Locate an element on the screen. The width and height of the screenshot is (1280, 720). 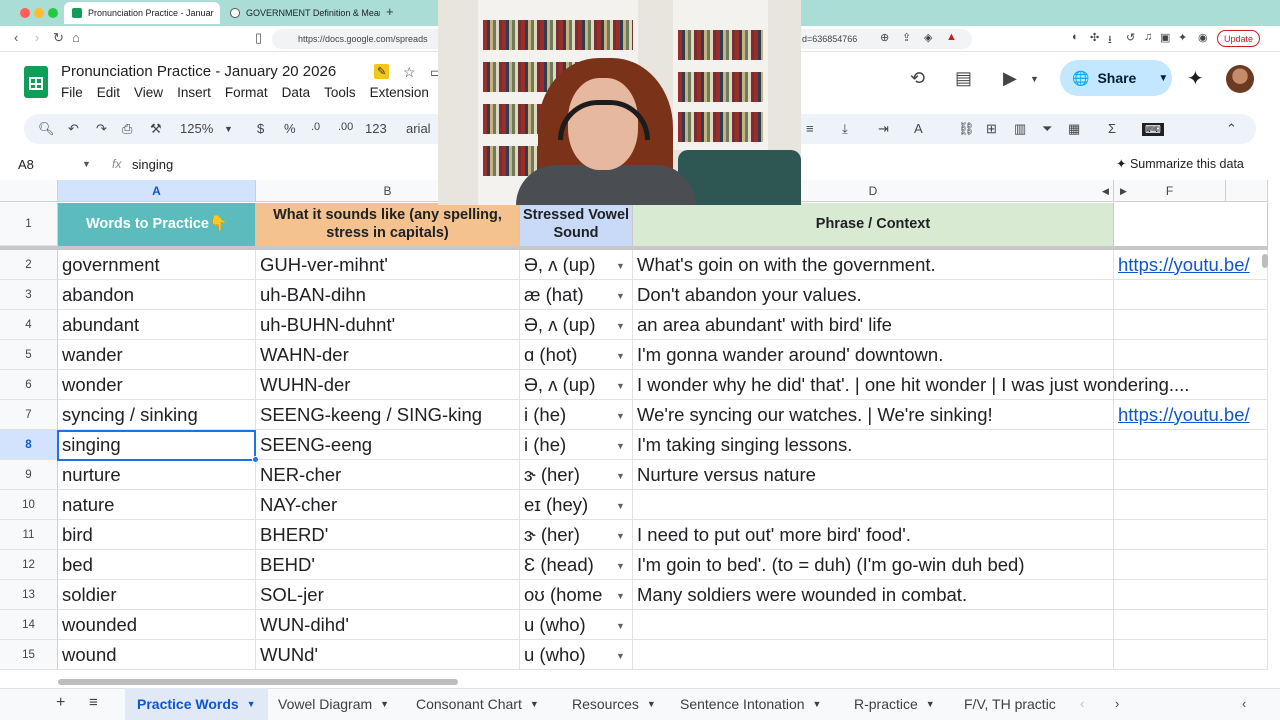
all-sheets-icon: ≡ is located at coordinates (93, 702).